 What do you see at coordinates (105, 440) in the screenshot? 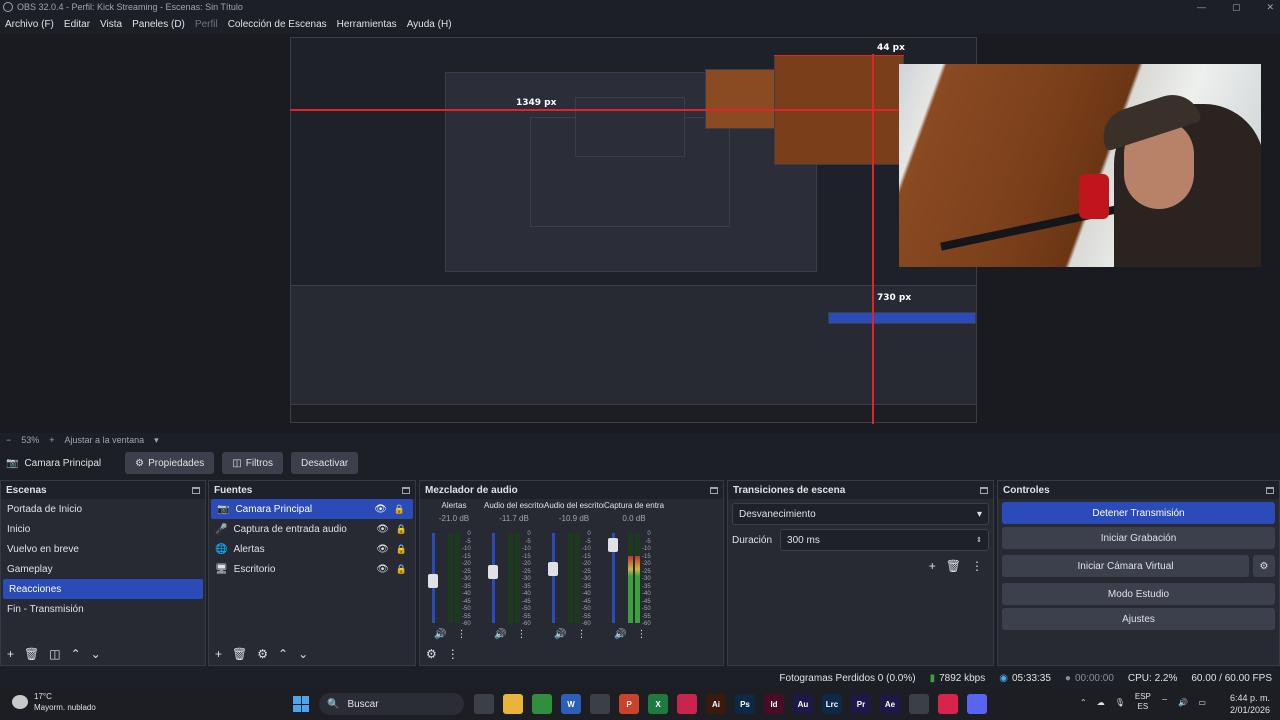
I see `zoom-fit-label: Ajustar a la ventana` at bounding box center [105, 440].